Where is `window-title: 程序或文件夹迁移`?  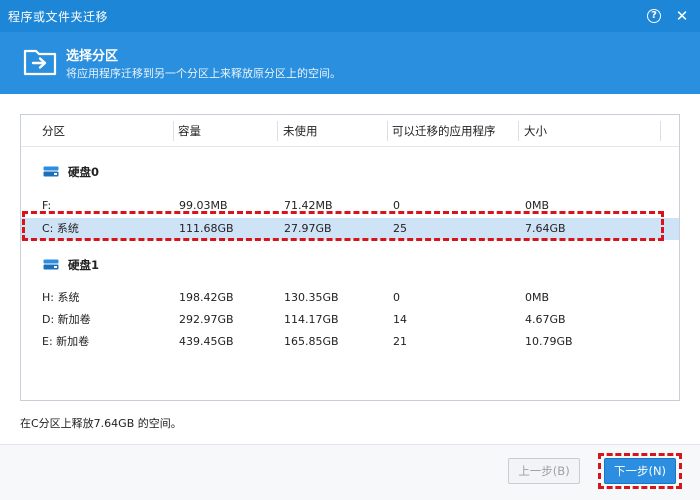
window-title: 程序或文件夹迁移 is located at coordinates (58, 17).